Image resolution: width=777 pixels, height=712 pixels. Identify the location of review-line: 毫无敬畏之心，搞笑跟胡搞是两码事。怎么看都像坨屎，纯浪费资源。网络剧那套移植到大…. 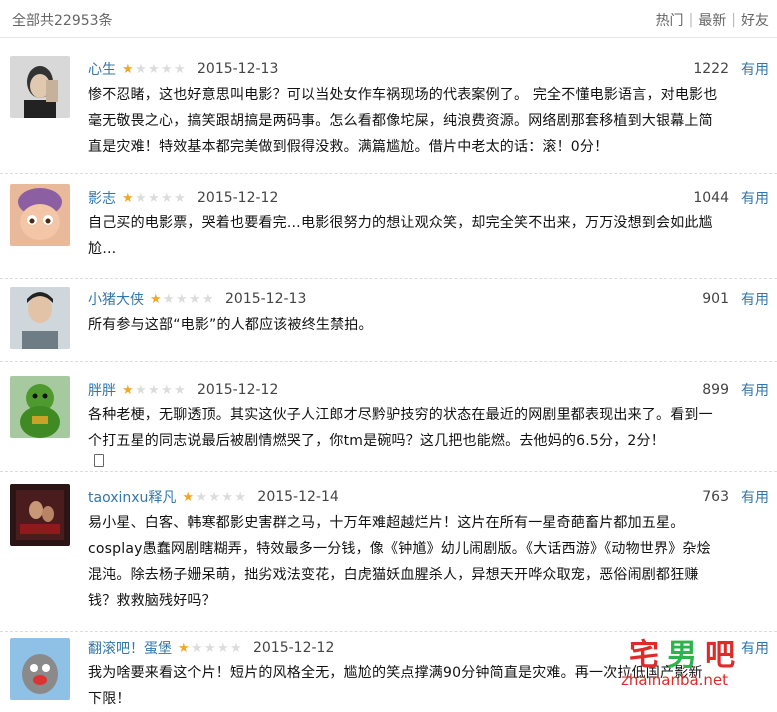
(400, 121).